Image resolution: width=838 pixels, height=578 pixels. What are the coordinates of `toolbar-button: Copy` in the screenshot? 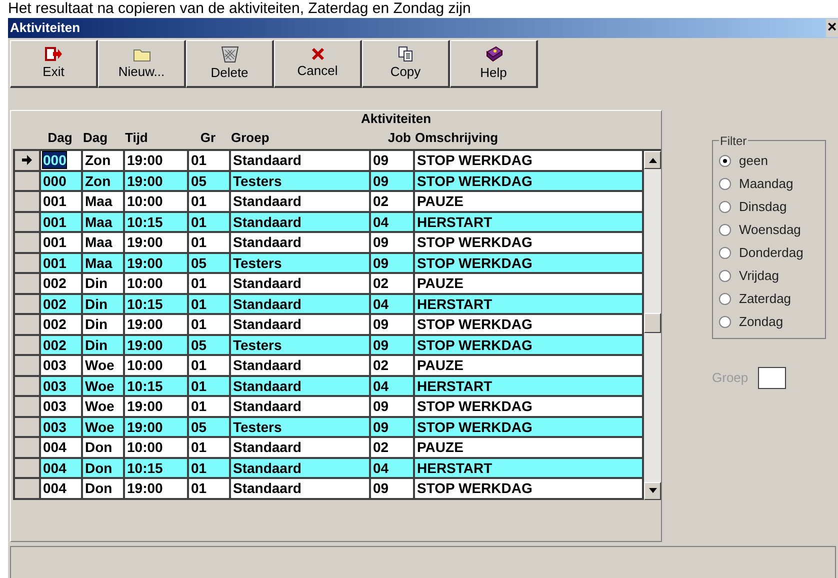 It's located at (406, 64).